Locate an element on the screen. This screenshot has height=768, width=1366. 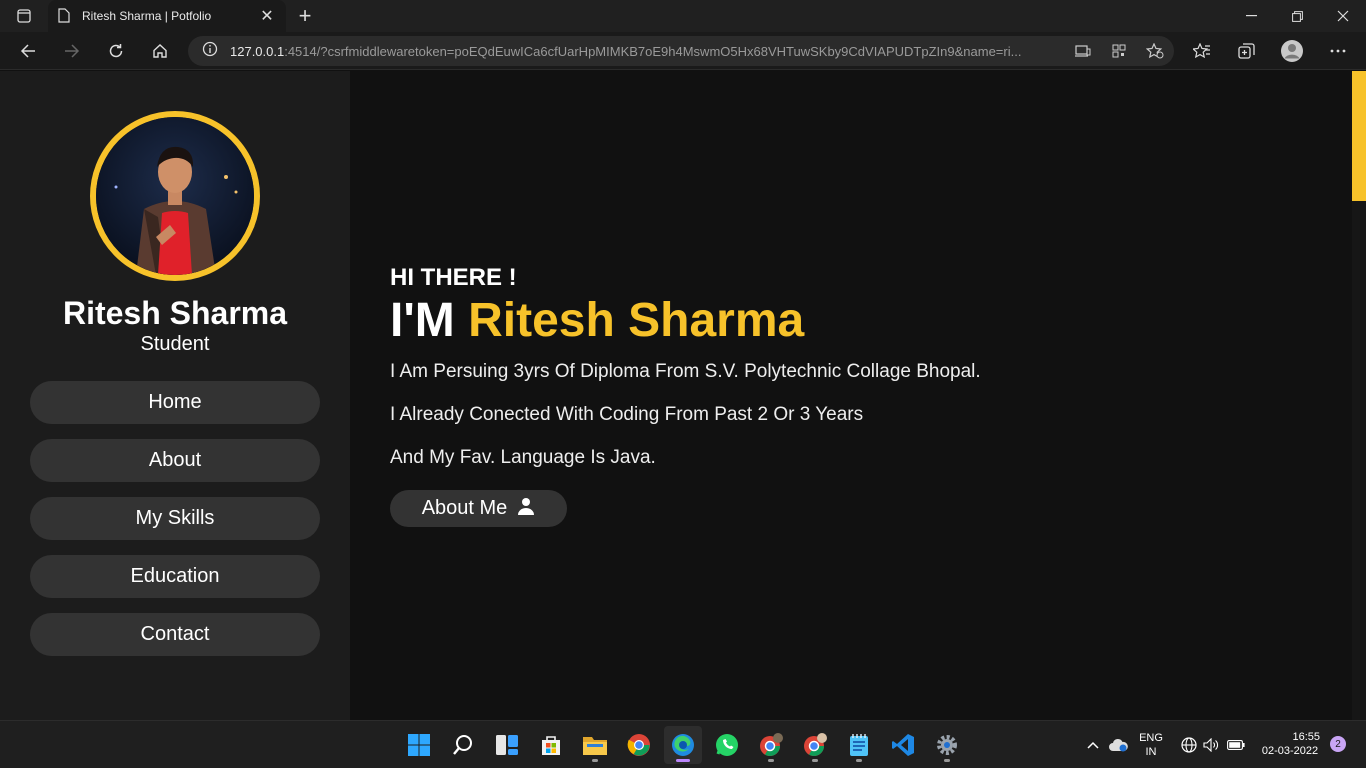
edge-icon is located at coordinates (683, 745).